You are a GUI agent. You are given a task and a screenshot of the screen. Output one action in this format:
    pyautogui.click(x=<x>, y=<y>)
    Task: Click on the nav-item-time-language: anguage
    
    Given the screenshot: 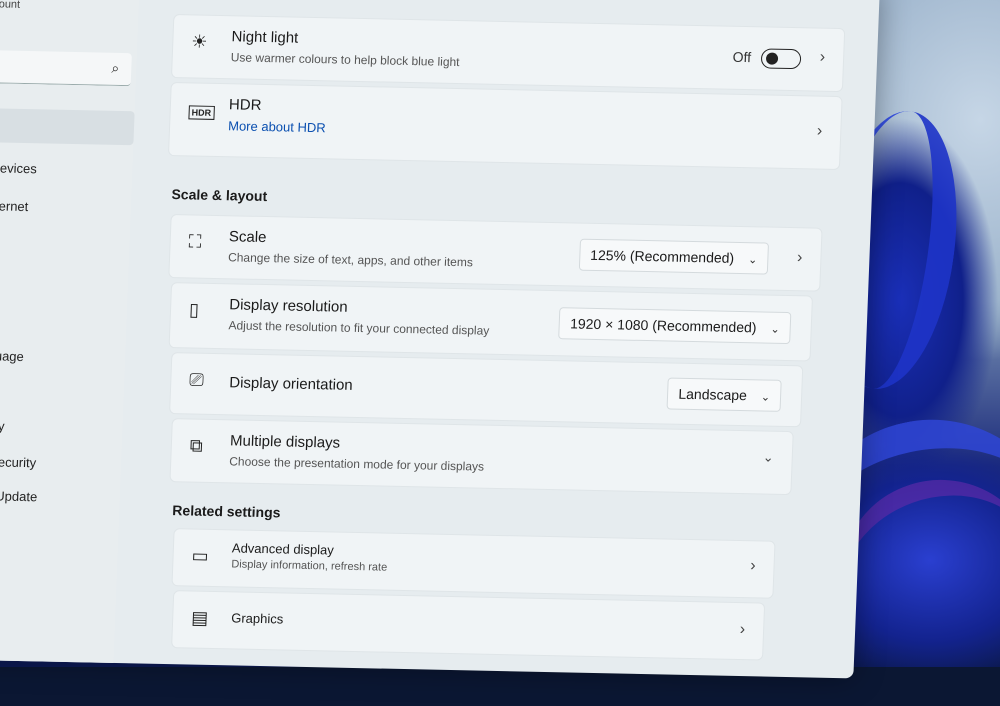 What is the action you would take?
    pyautogui.click(x=12, y=356)
    